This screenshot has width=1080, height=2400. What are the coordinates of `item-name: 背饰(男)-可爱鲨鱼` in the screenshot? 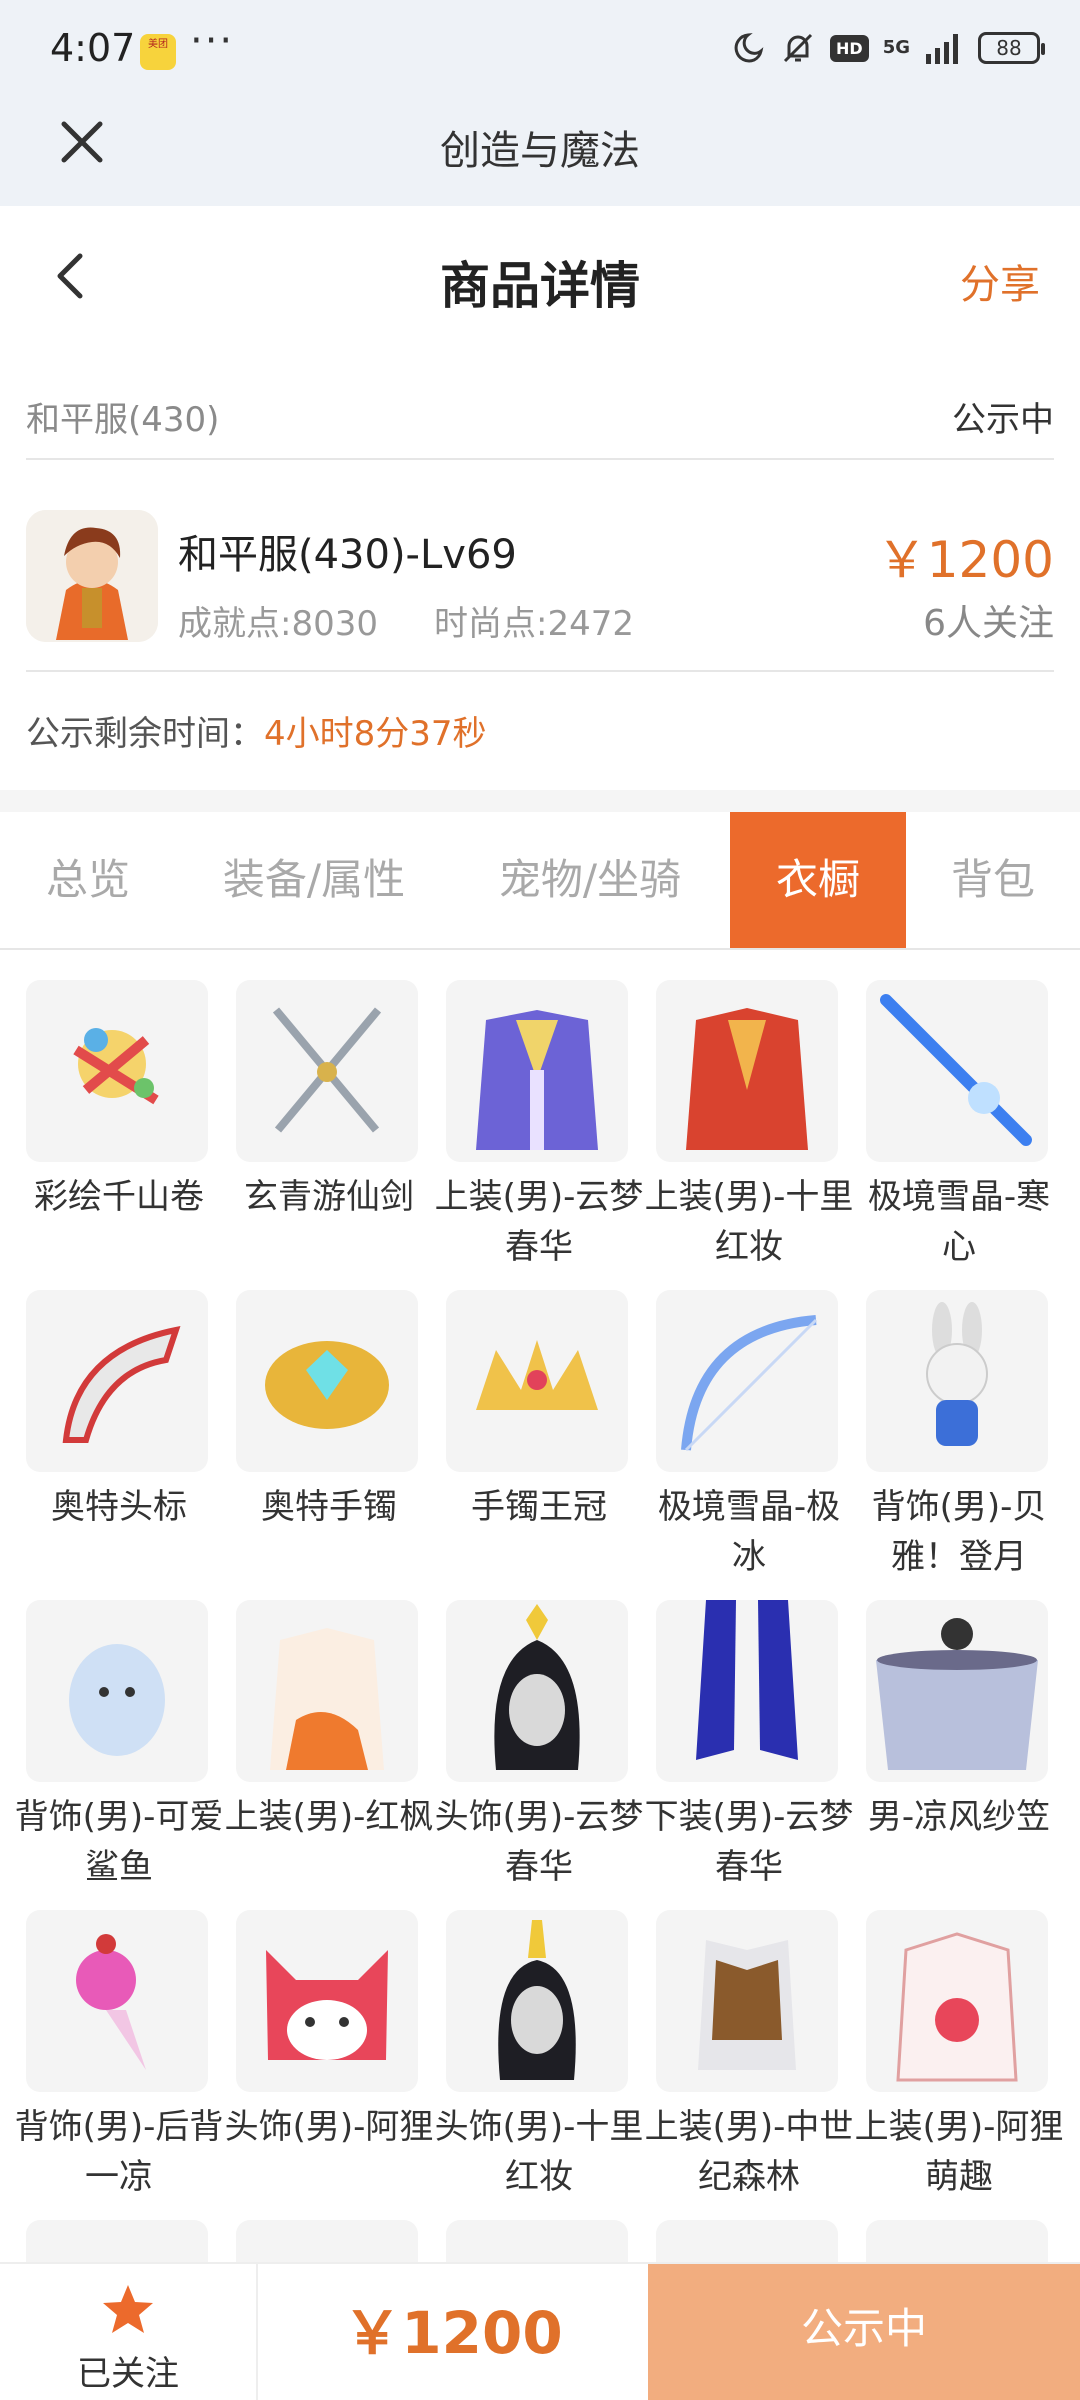 It's located at (119, 1842).